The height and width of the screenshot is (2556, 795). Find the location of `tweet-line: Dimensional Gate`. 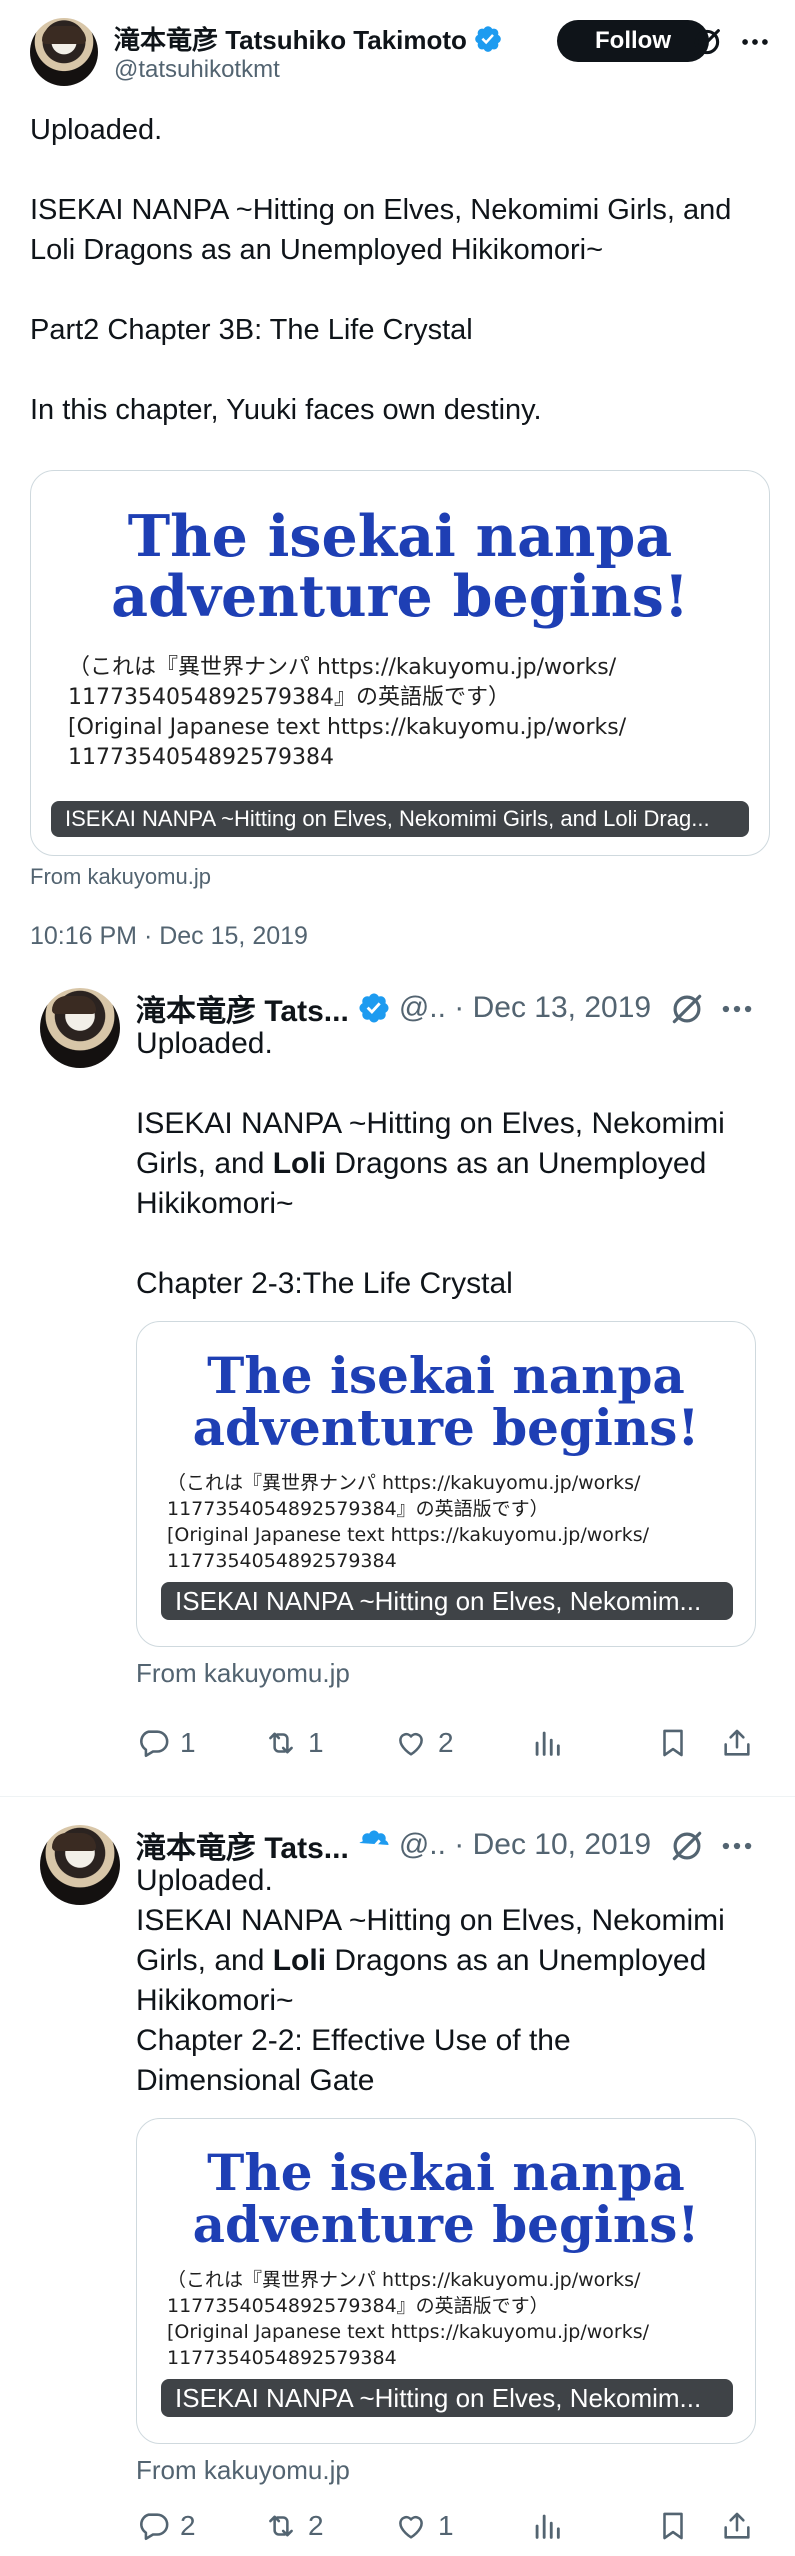

tweet-line: Dimensional Gate is located at coordinates (255, 2080).